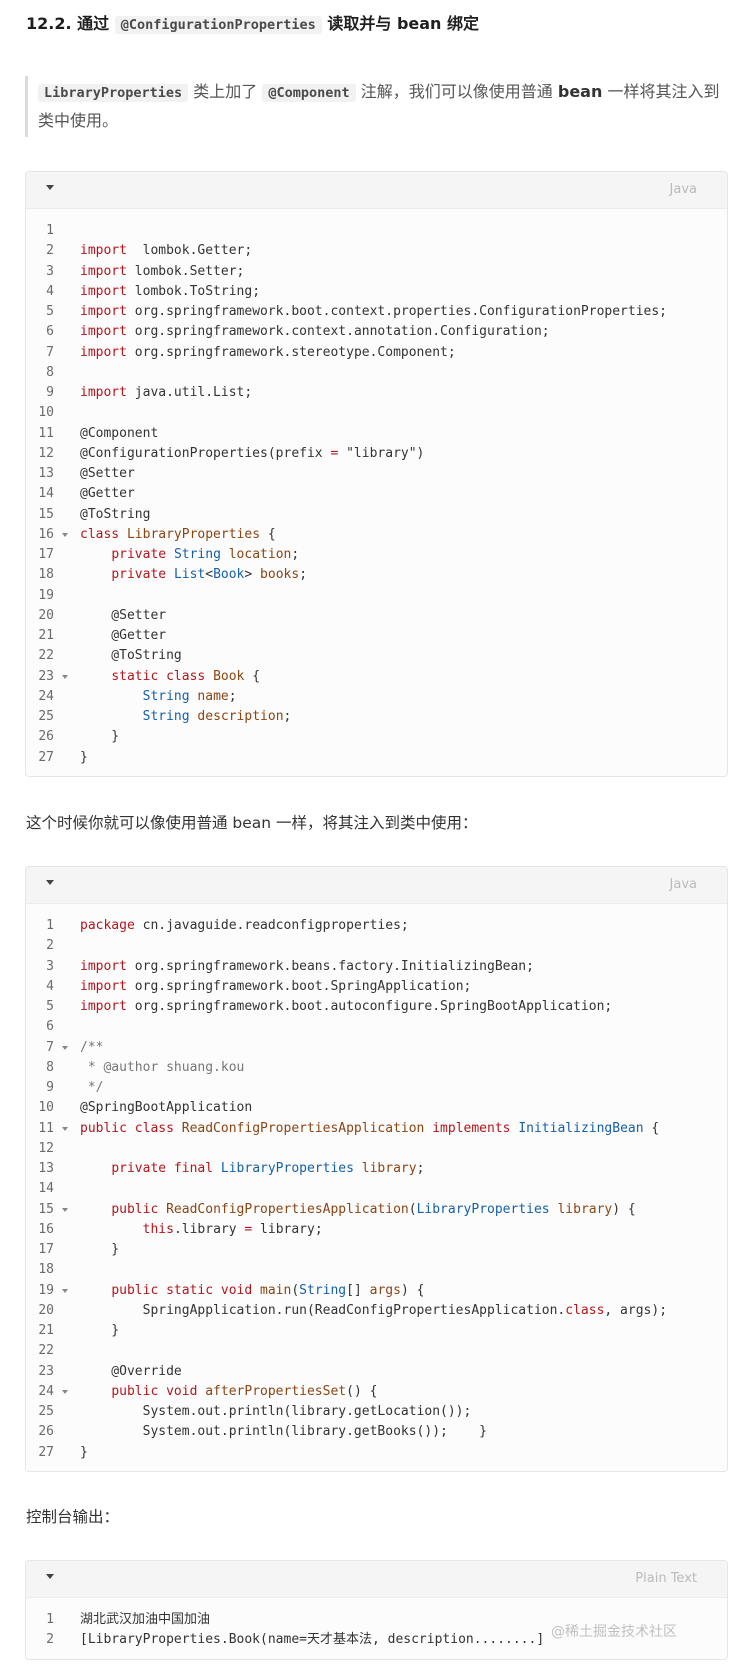  I want to click on code-text: private List<Book> books;, so click(193, 575).